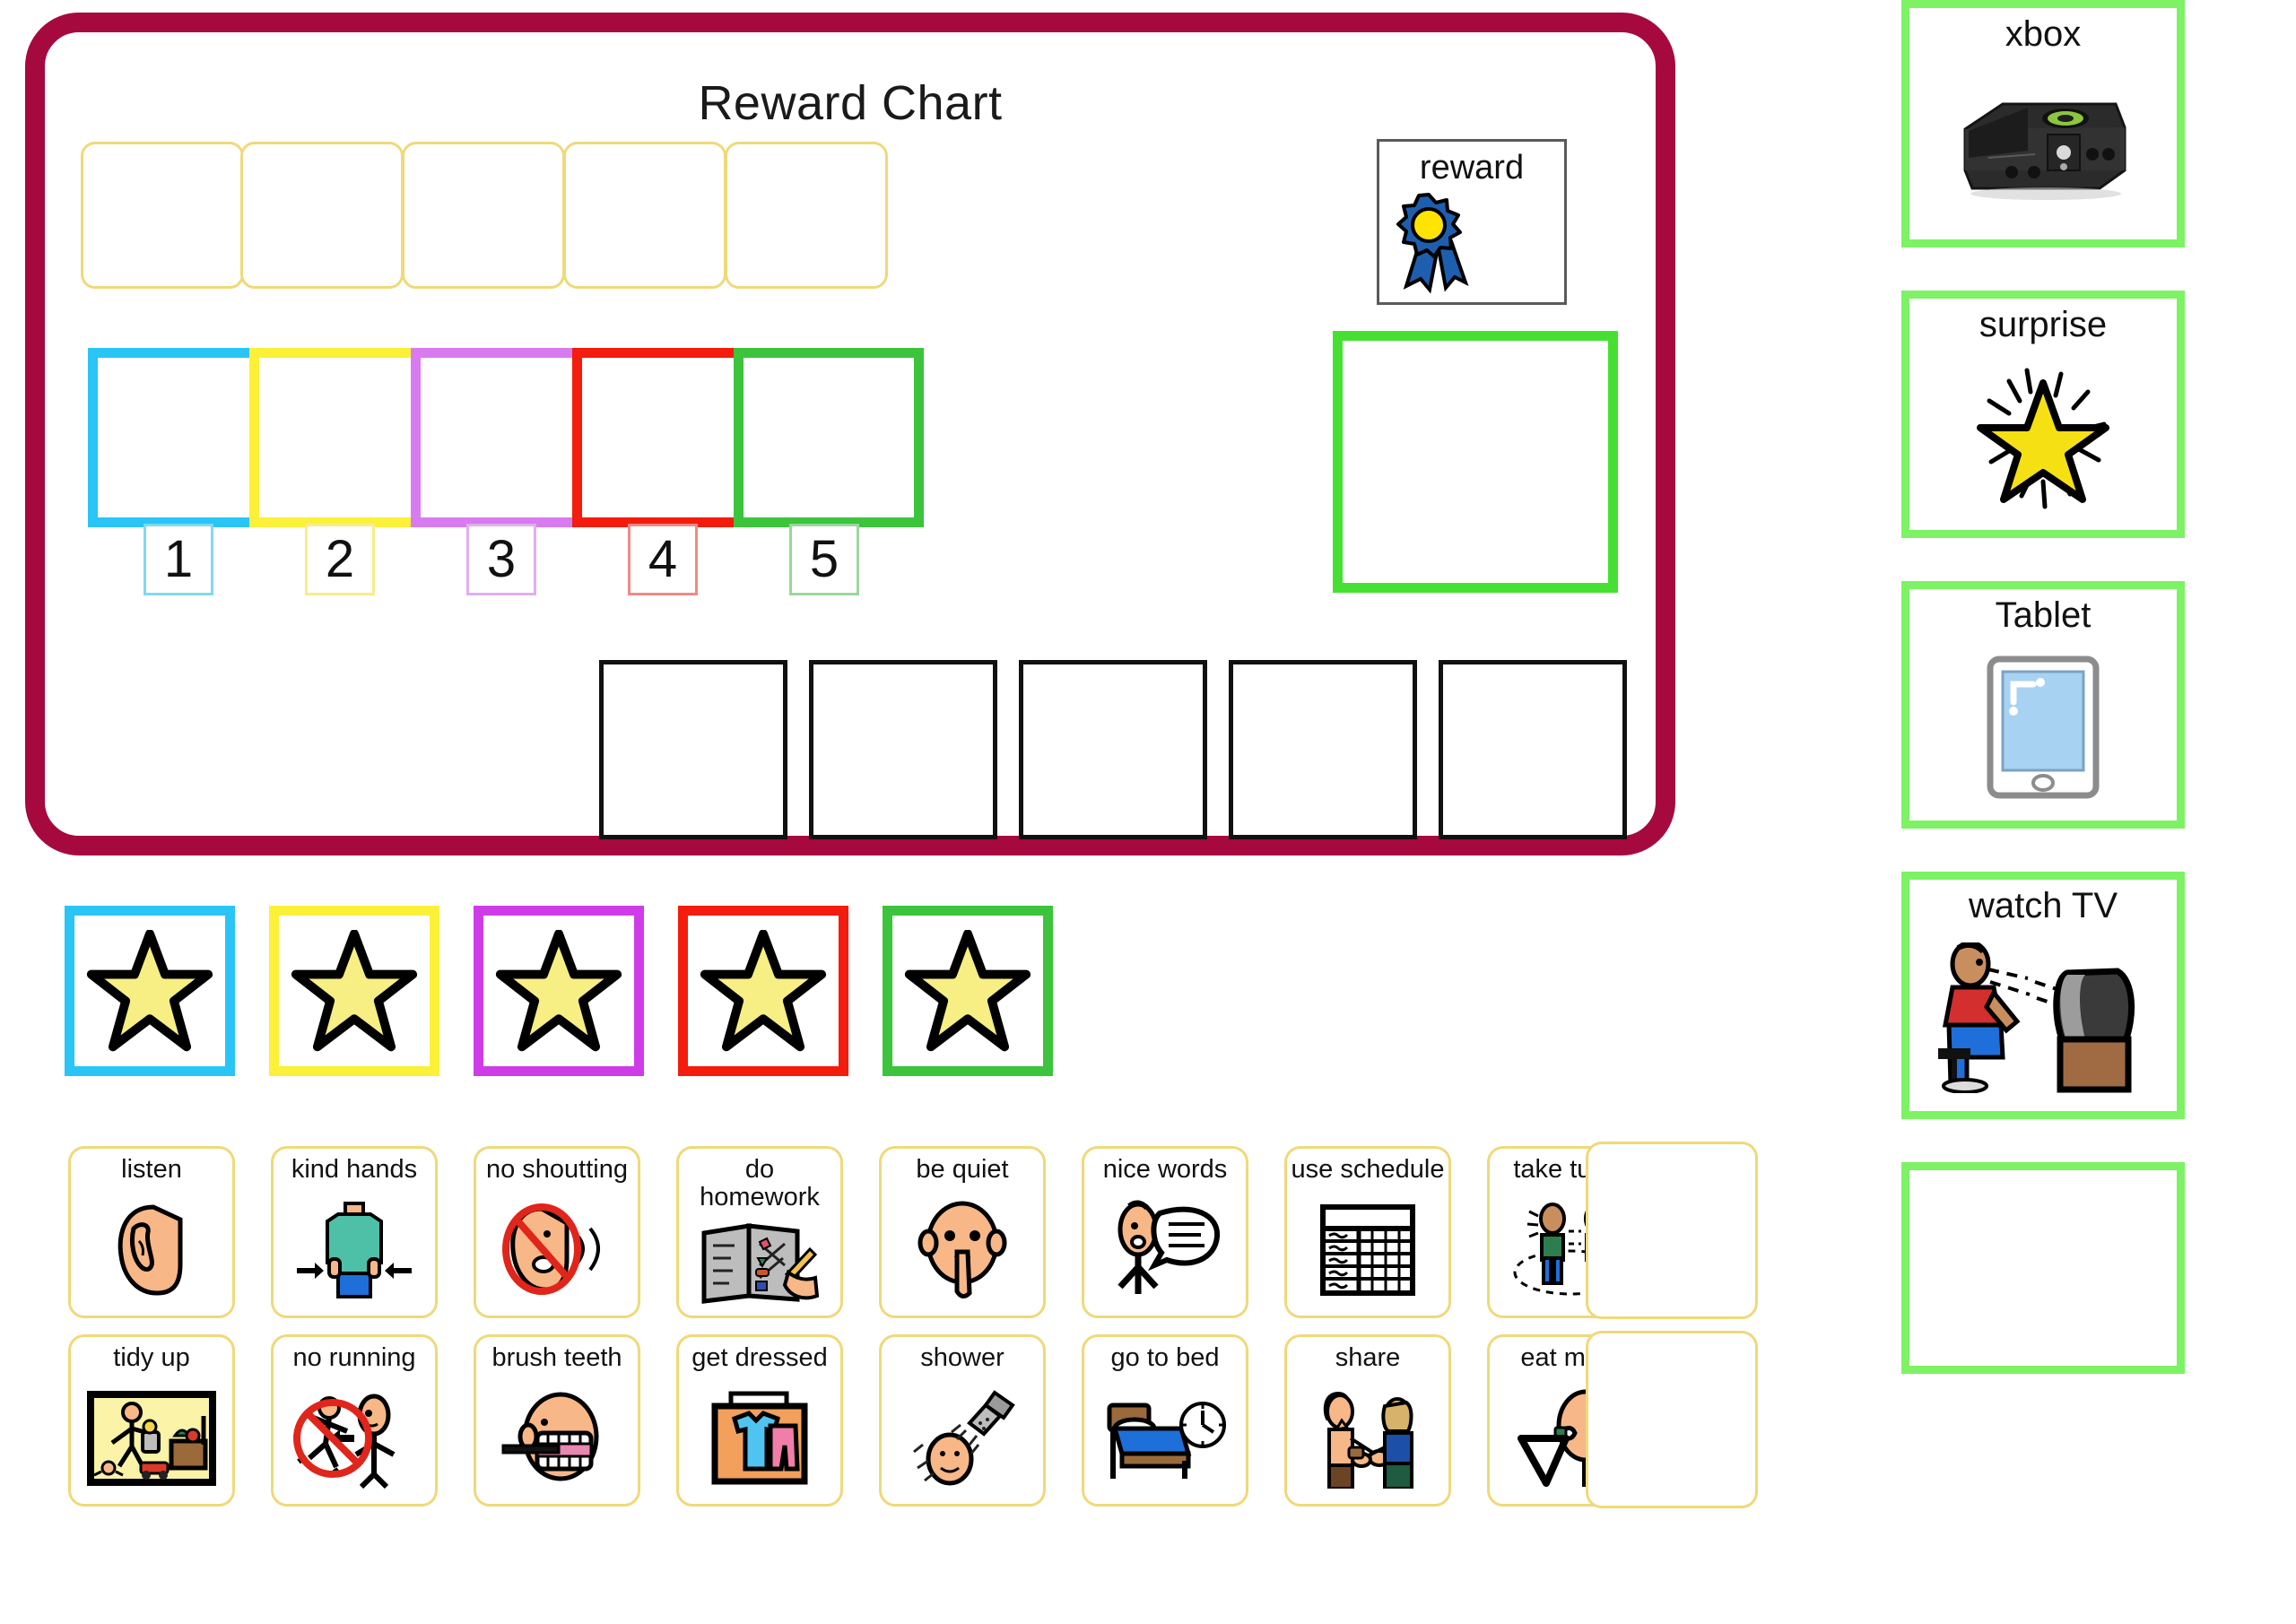 The width and height of the screenshot is (2296, 1624). I want to click on activity-card-label: use schedule, so click(1368, 1169).